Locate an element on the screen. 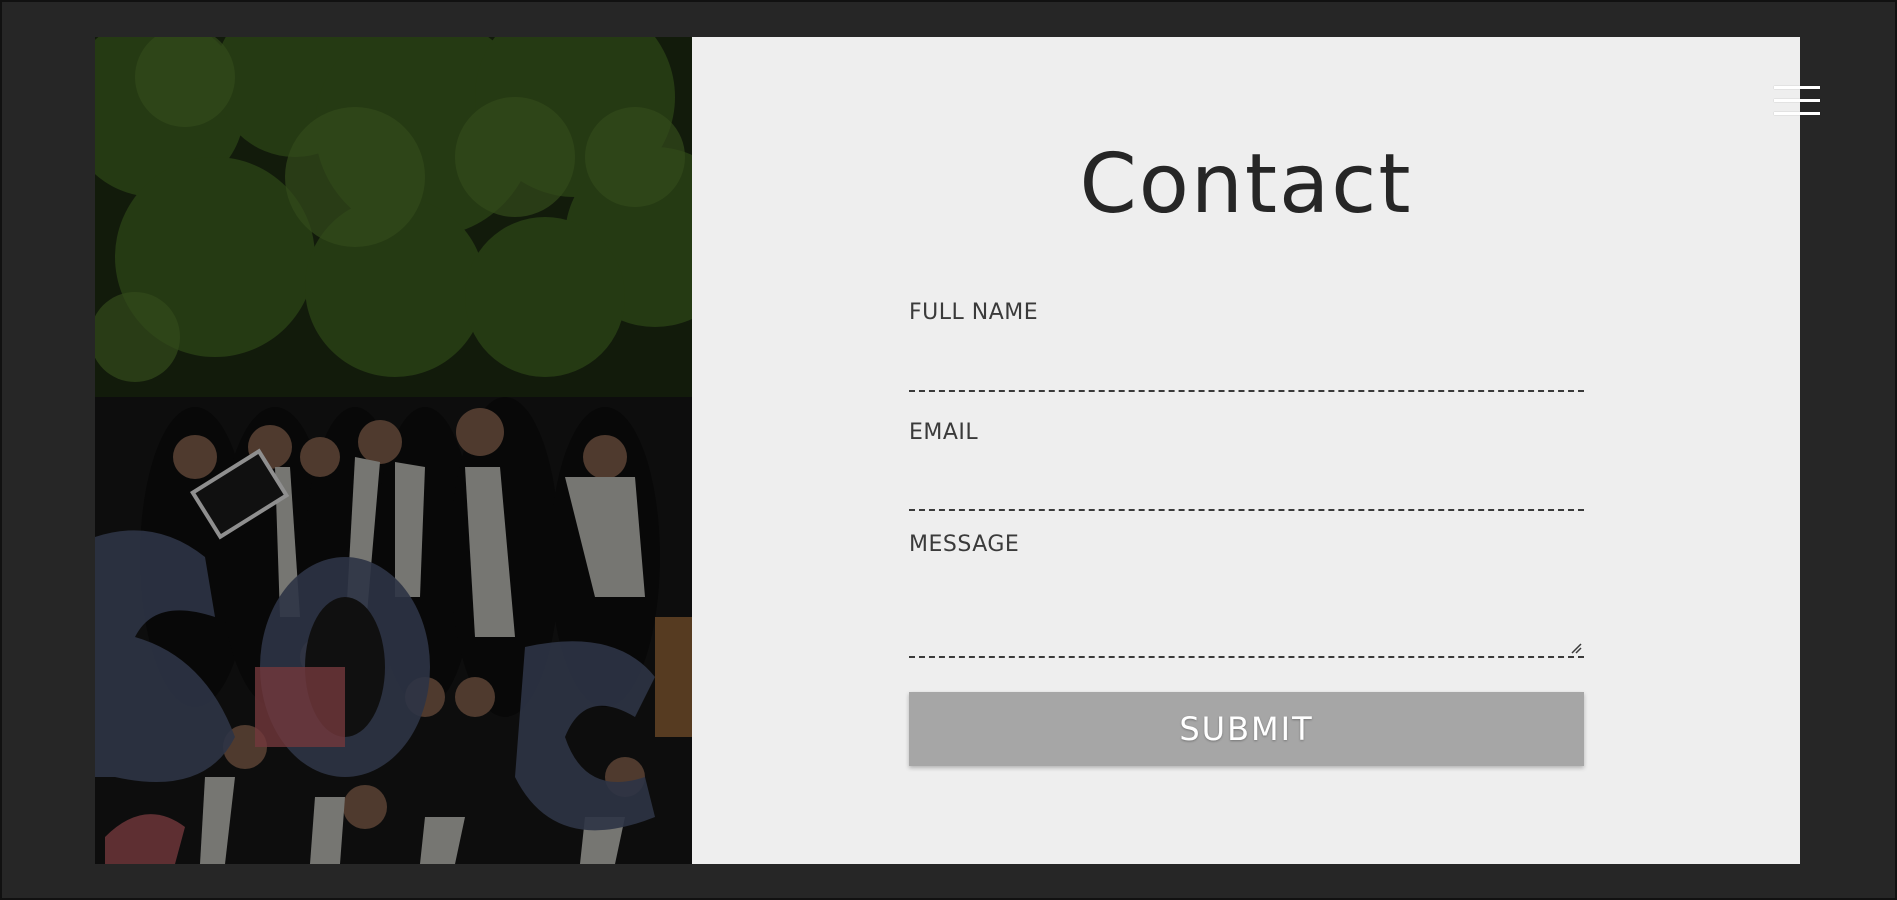 The image size is (1897, 900). menu-bar-middle is located at coordinates (1797, 100).